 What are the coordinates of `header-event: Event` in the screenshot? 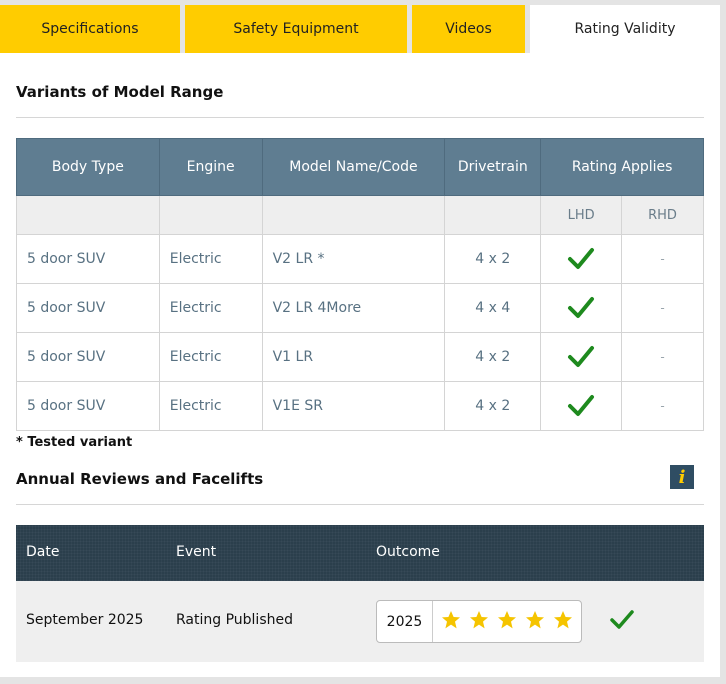 It's located at (196, 552).